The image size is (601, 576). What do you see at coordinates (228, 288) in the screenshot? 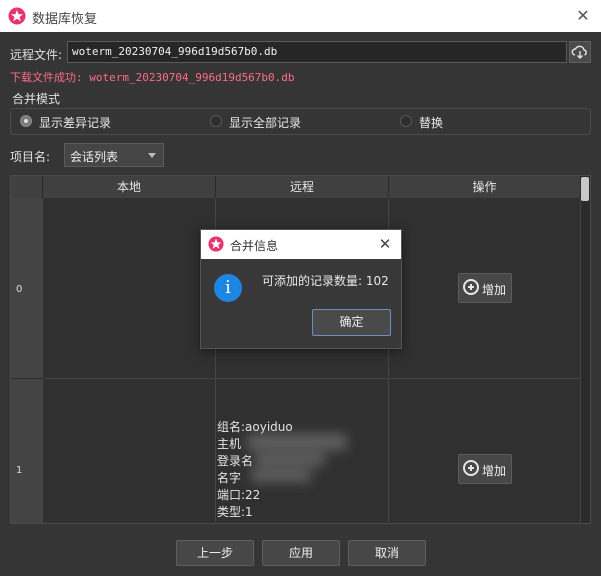
I see `info-icon: i` at bounding box center [228, 288].